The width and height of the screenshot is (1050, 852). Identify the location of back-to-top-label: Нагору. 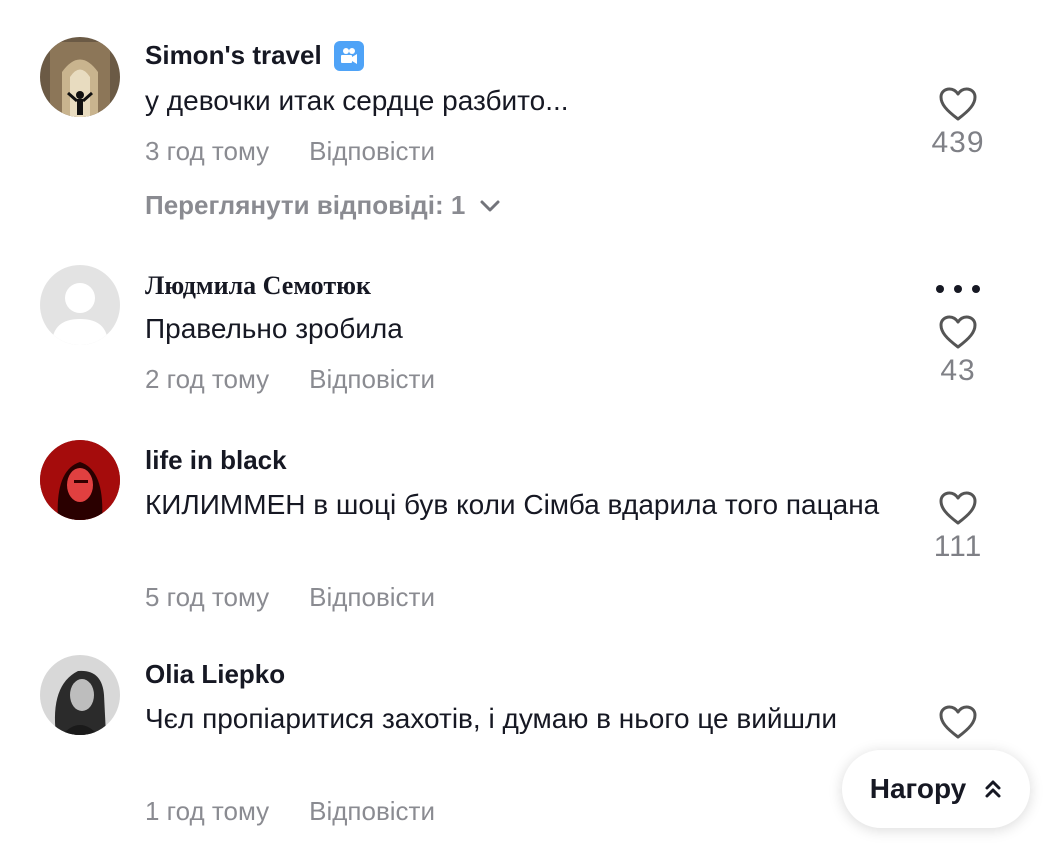
(918, 788).